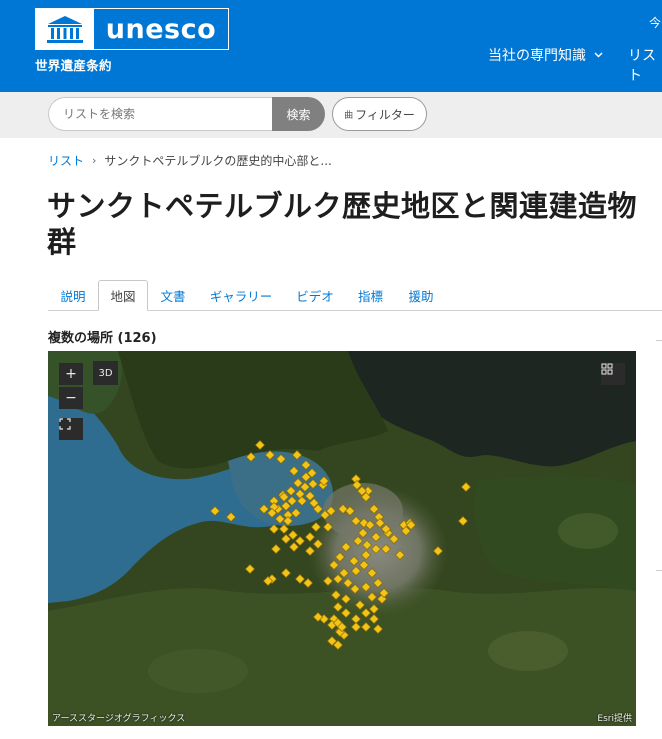 The width and height of the screenshot is (662, 739). Describe the element at coordinates (73, 295) in the screenshot. I see `tab-description: 説明` at that location.